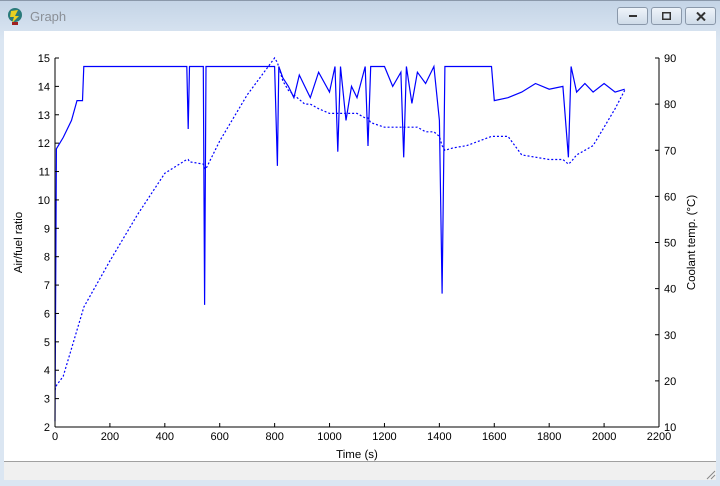  I want to click on y2-tick-label: 80, so click(670, 105).